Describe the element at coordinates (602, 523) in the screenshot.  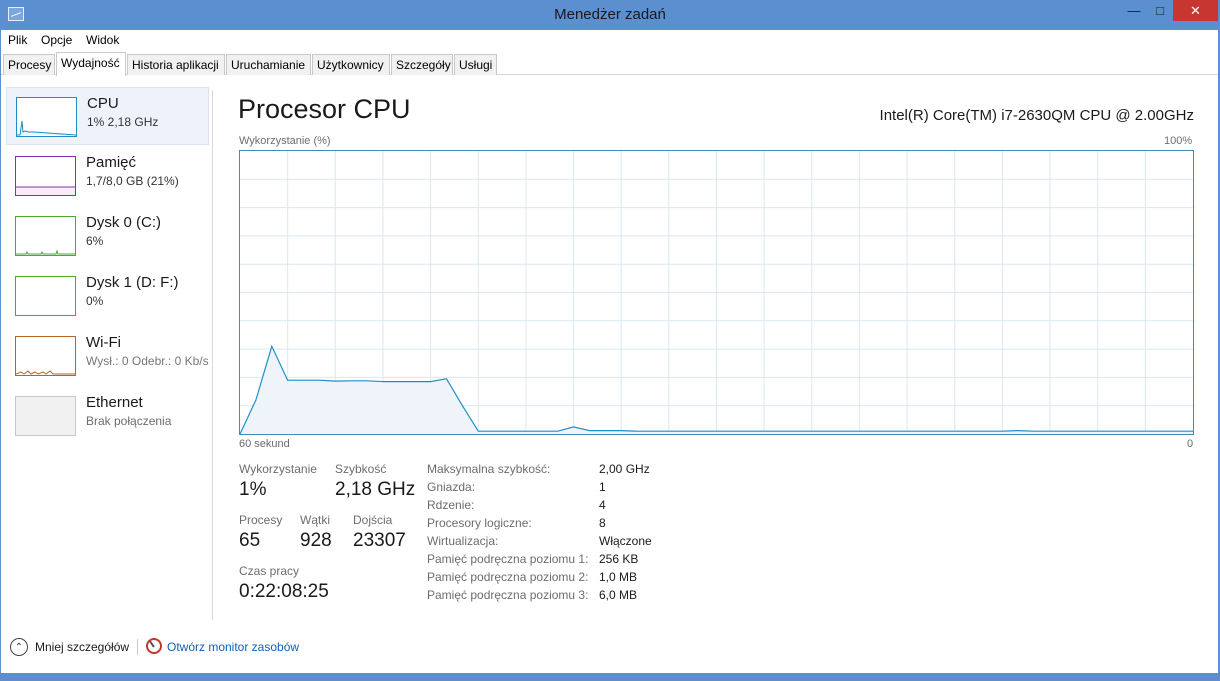
I see `spec-value: 8` at that location.